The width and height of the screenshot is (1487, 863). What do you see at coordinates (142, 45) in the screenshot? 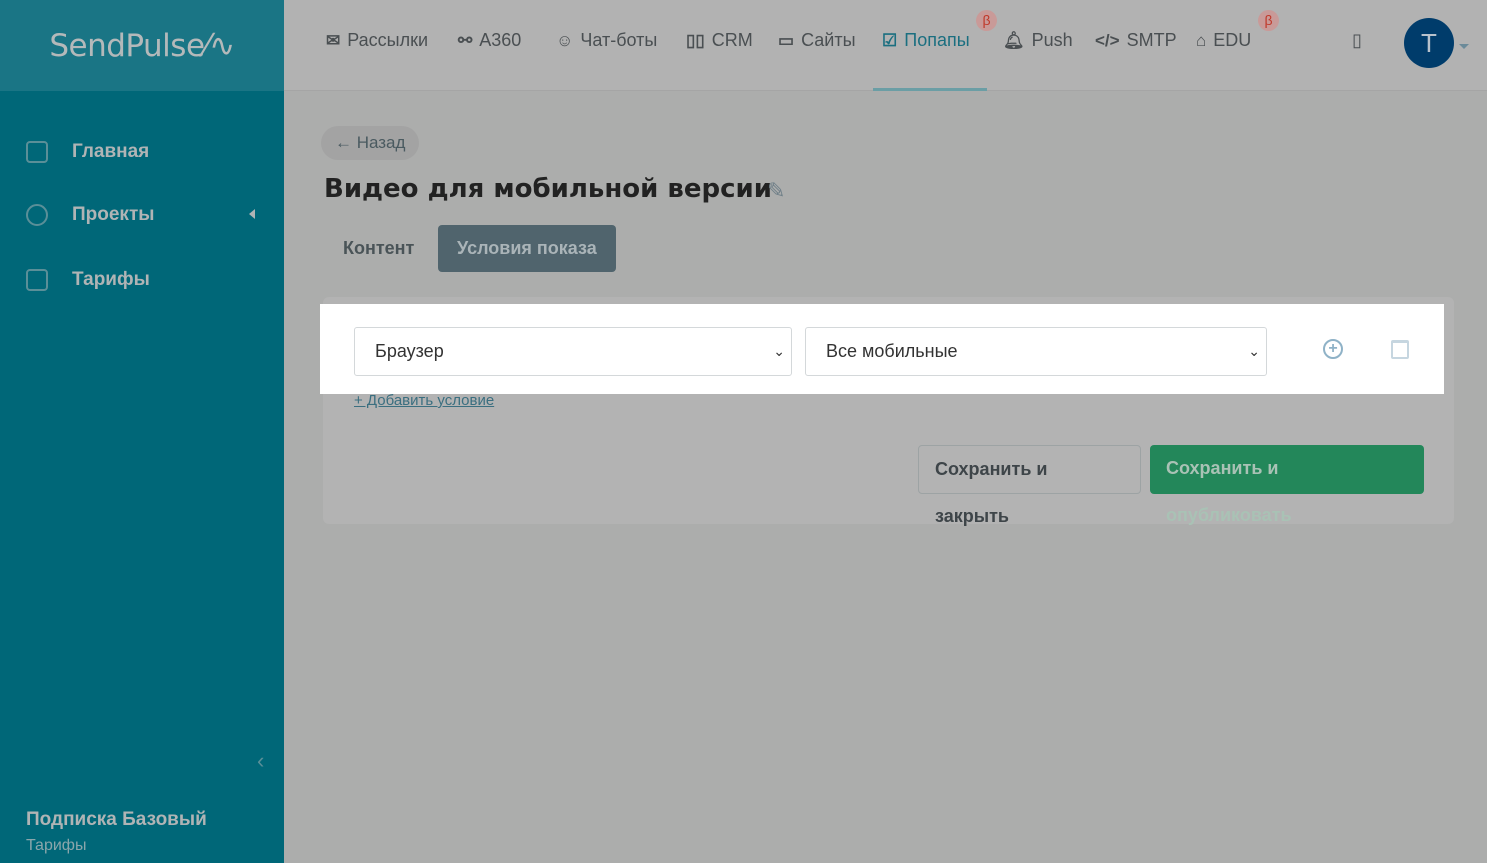
I see `logo: SendPulse ⁄∿` at bounding box center [142, 45].